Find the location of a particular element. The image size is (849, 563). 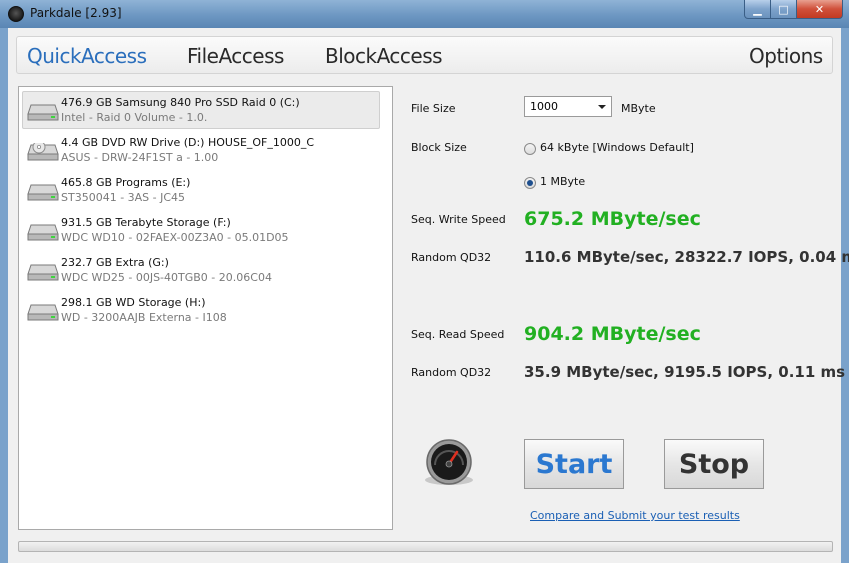

close-icon: ✕ is located at coordinates (819, 9).